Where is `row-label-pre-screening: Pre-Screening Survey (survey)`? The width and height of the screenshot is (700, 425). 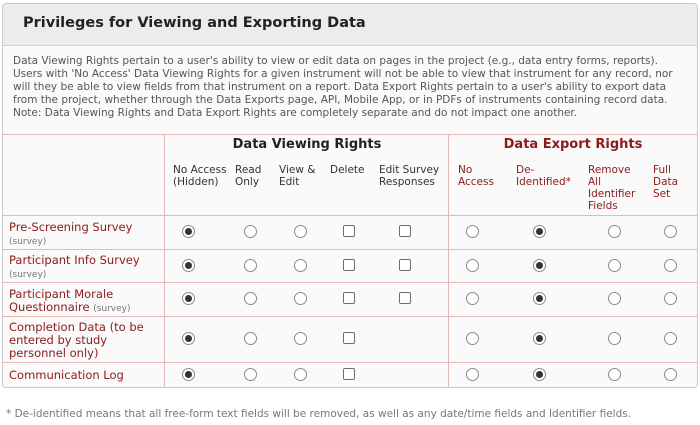 row-label-pre-screening: Pre-Screening Survey (survey) is located at coordinates (84, 235).